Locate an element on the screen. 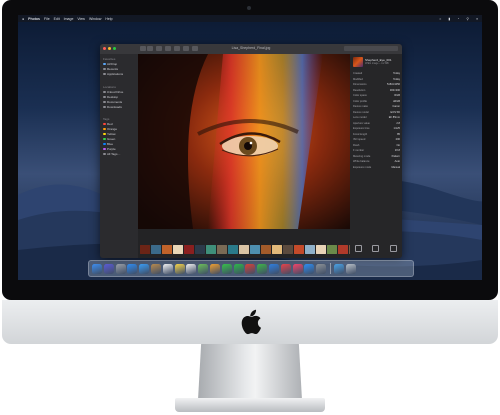 This screenshot has width=500, height=415. messages-icon is located at coordinates (226, 268).